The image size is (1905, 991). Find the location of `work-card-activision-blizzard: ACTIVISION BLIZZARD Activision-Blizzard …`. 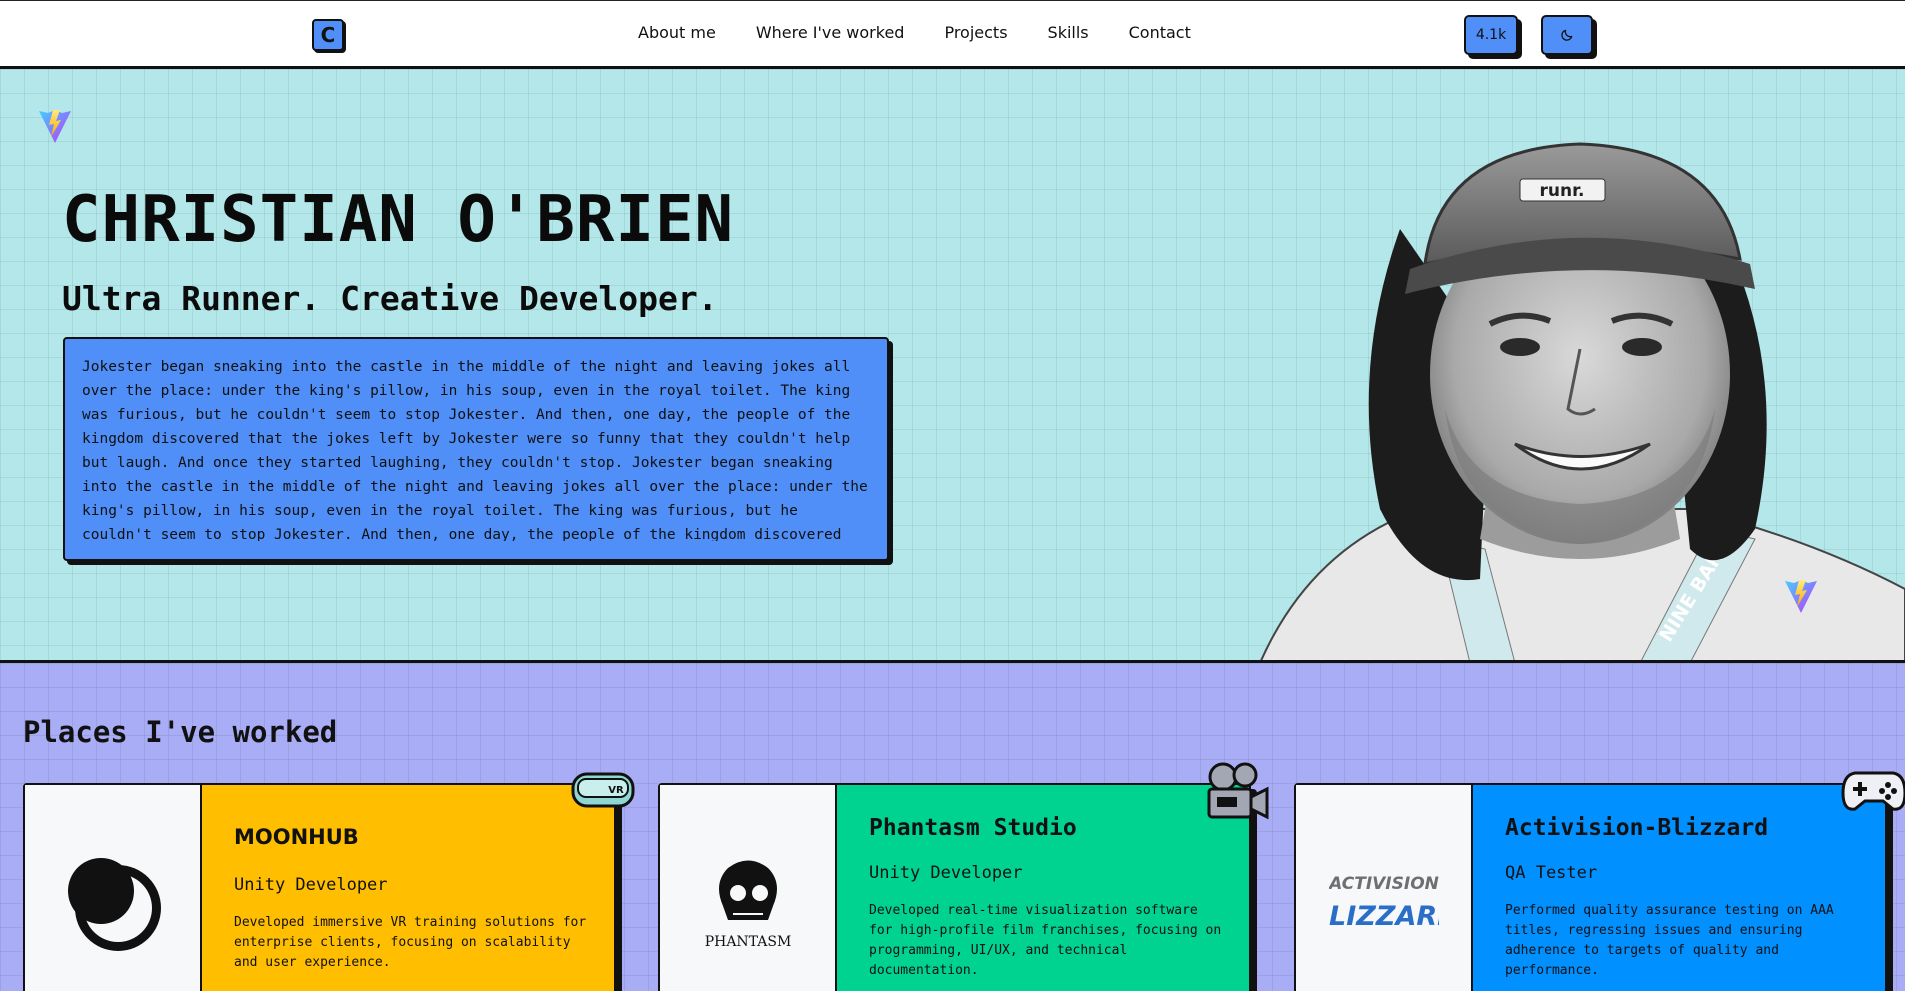

work-card-activision-blizzard: ACTIVISION BLIZZARD Activision-Blizzard … is located at coordinates (1599, 881).